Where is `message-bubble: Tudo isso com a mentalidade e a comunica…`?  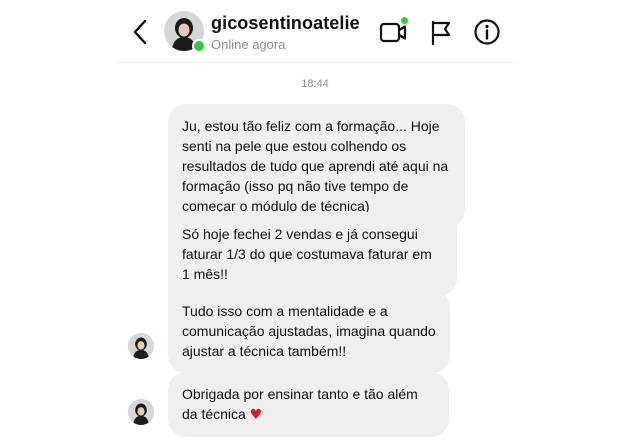 message-bubble: Tudo isso com a mentalidade e a comunica… is located at coordinates (309, 331).